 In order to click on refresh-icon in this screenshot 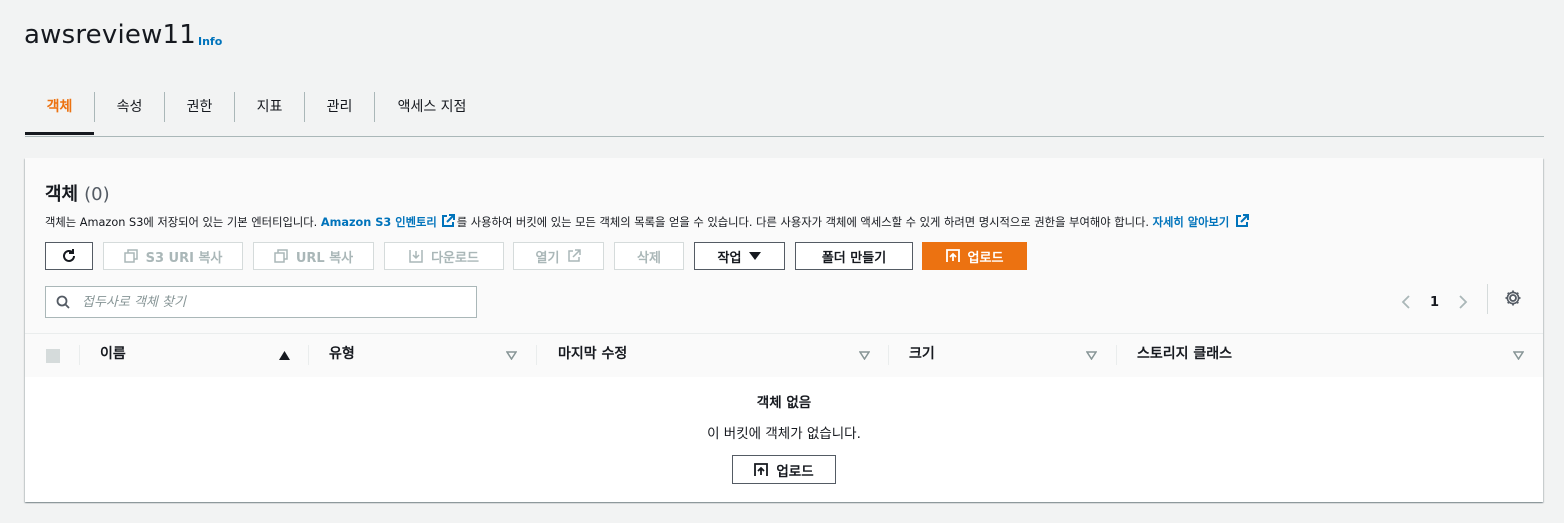, I will do `click(69, 255)`.